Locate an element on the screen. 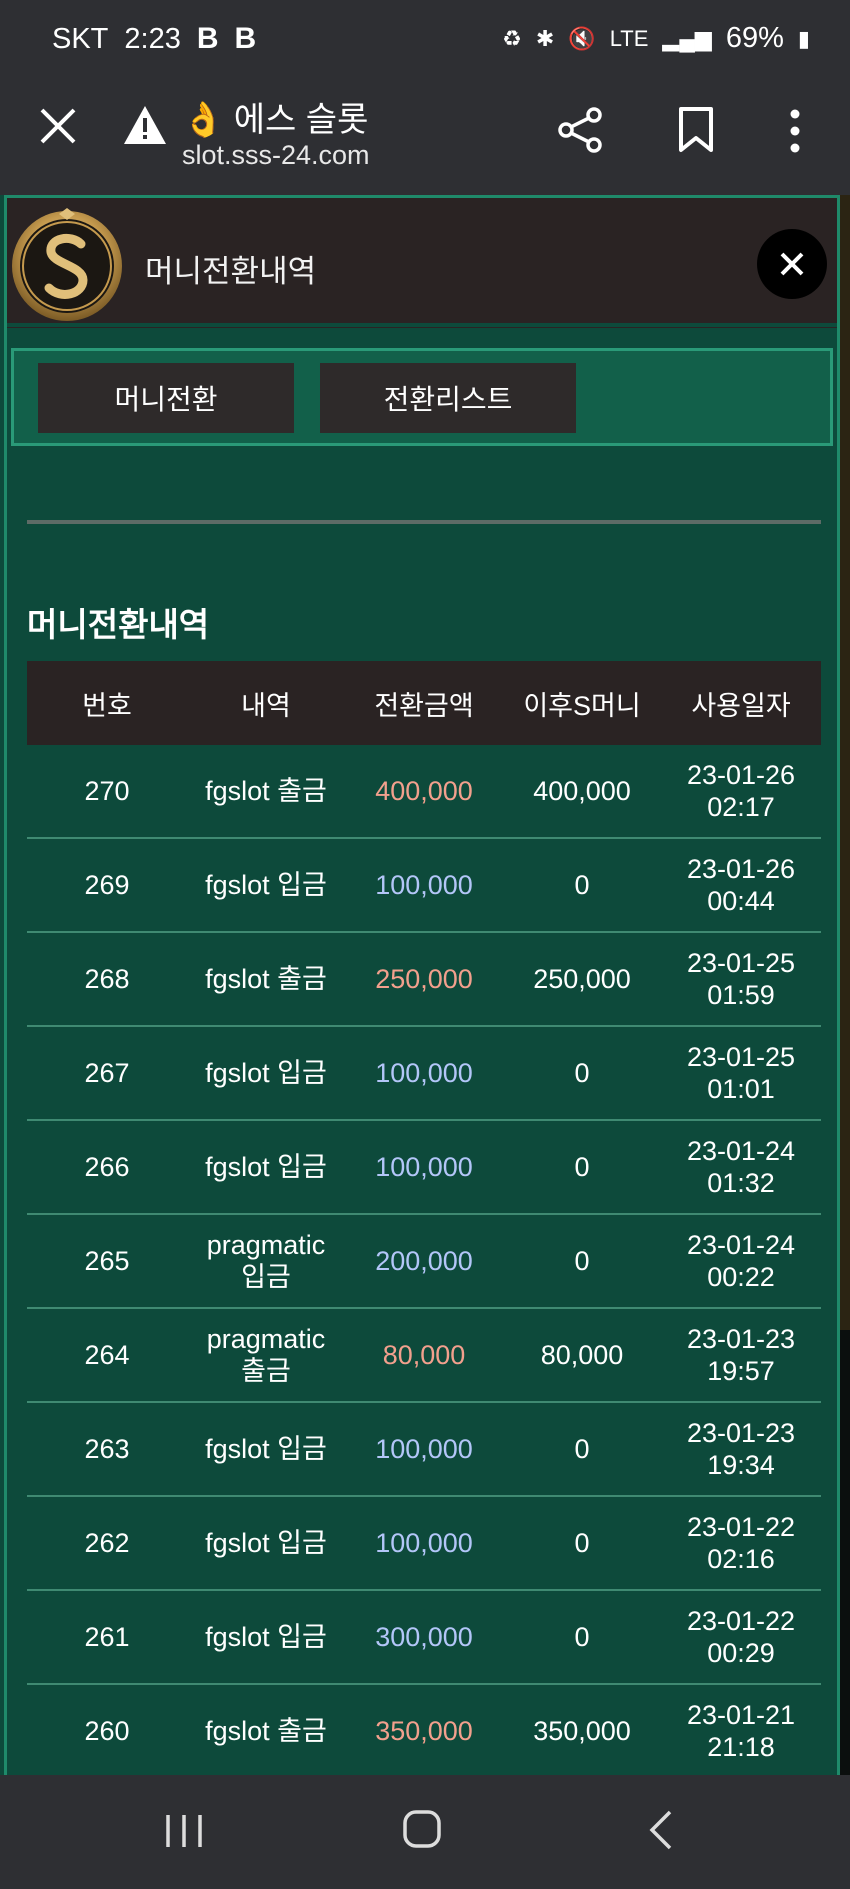 The width and height of the screenshot is (850, 1889). tab-exchange-list: 전환리스트 is located at coordinates (448, 398).